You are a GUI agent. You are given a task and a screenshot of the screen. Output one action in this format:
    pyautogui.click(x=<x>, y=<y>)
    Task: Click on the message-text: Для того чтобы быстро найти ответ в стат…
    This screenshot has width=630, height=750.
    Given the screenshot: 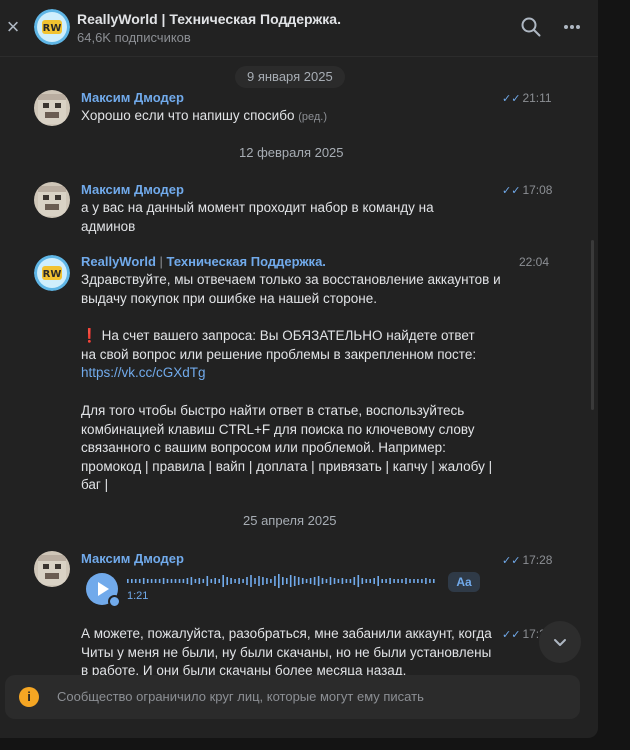 What is the action you would take?
    pyautogui.click(x=287, y=447)
    